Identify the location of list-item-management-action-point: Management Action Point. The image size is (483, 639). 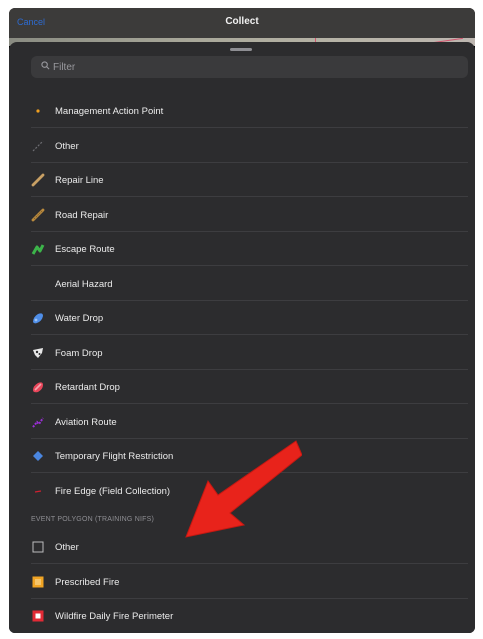
(249, 111).